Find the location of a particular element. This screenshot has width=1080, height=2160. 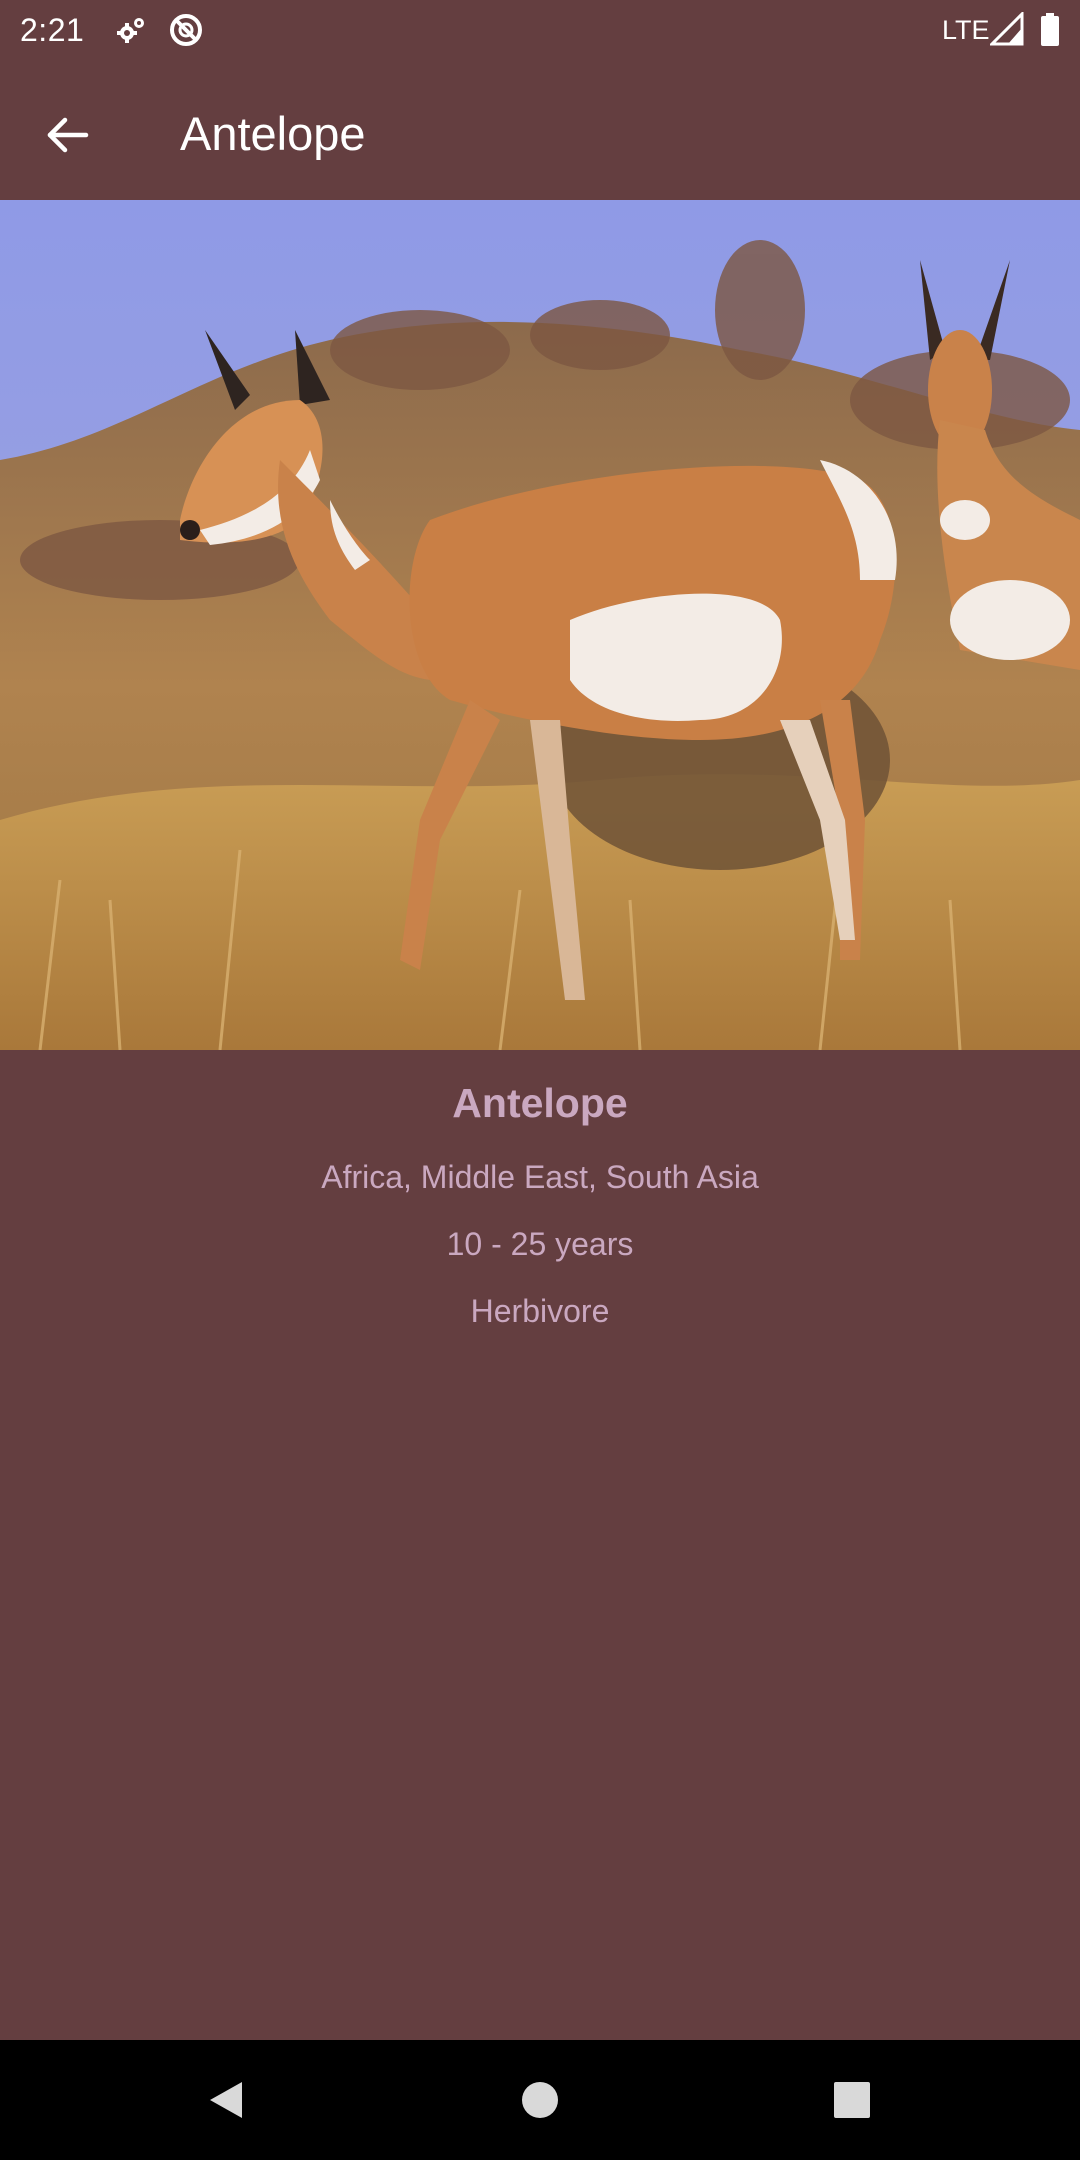

system-nav-bar is located at coordinates (540, 2100).